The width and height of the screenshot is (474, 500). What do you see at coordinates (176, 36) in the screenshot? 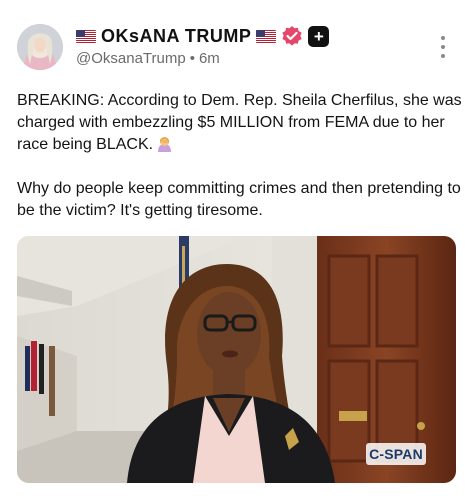
I see `author-display-name: OKsANA TRUMP` at bounding box center [176, 36].